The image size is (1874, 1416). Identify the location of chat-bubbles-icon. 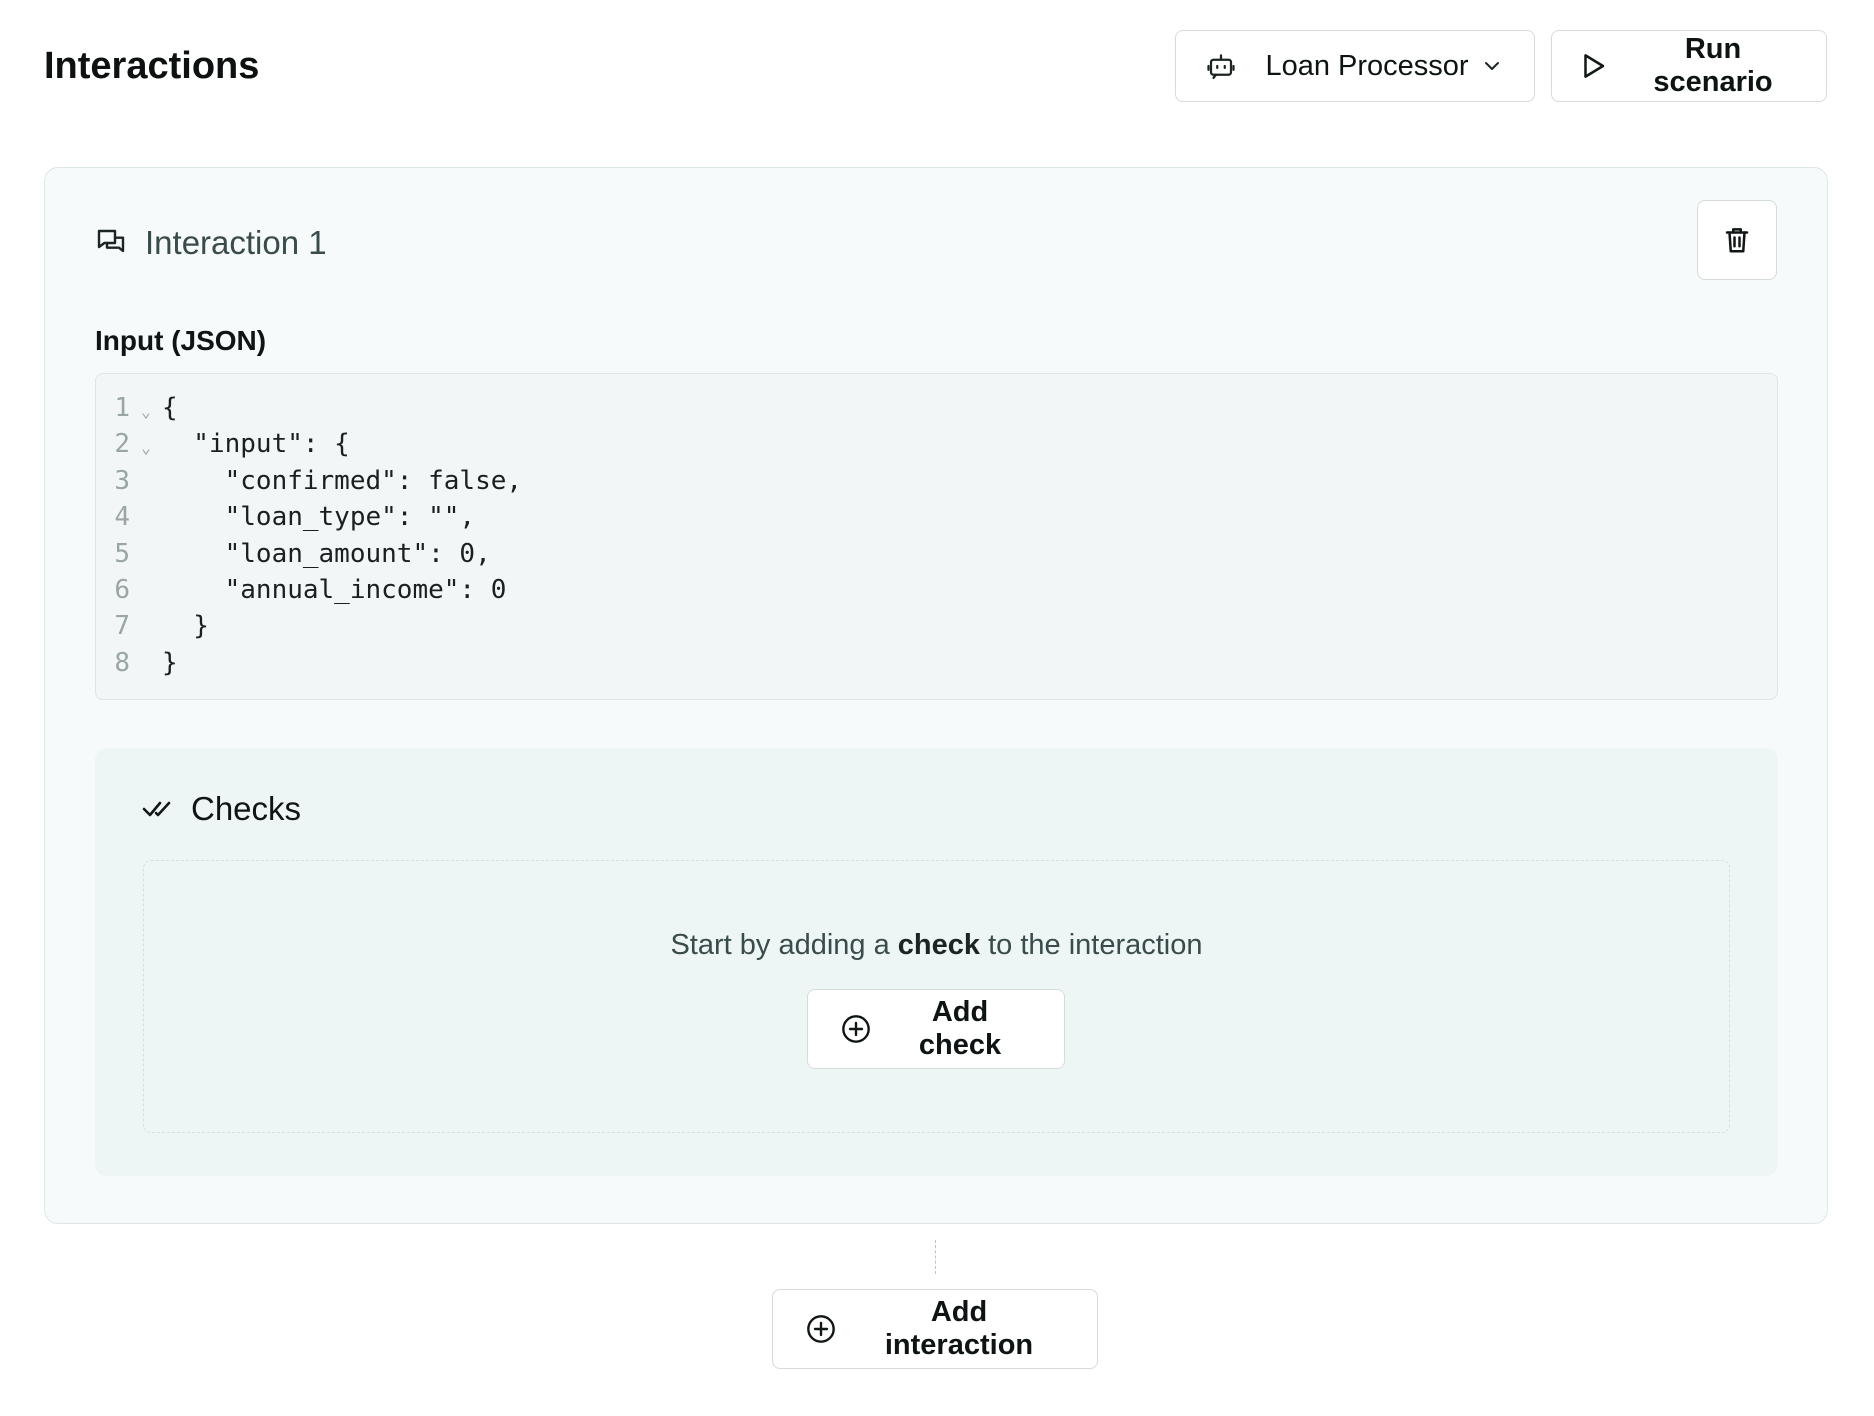
(111, 243).